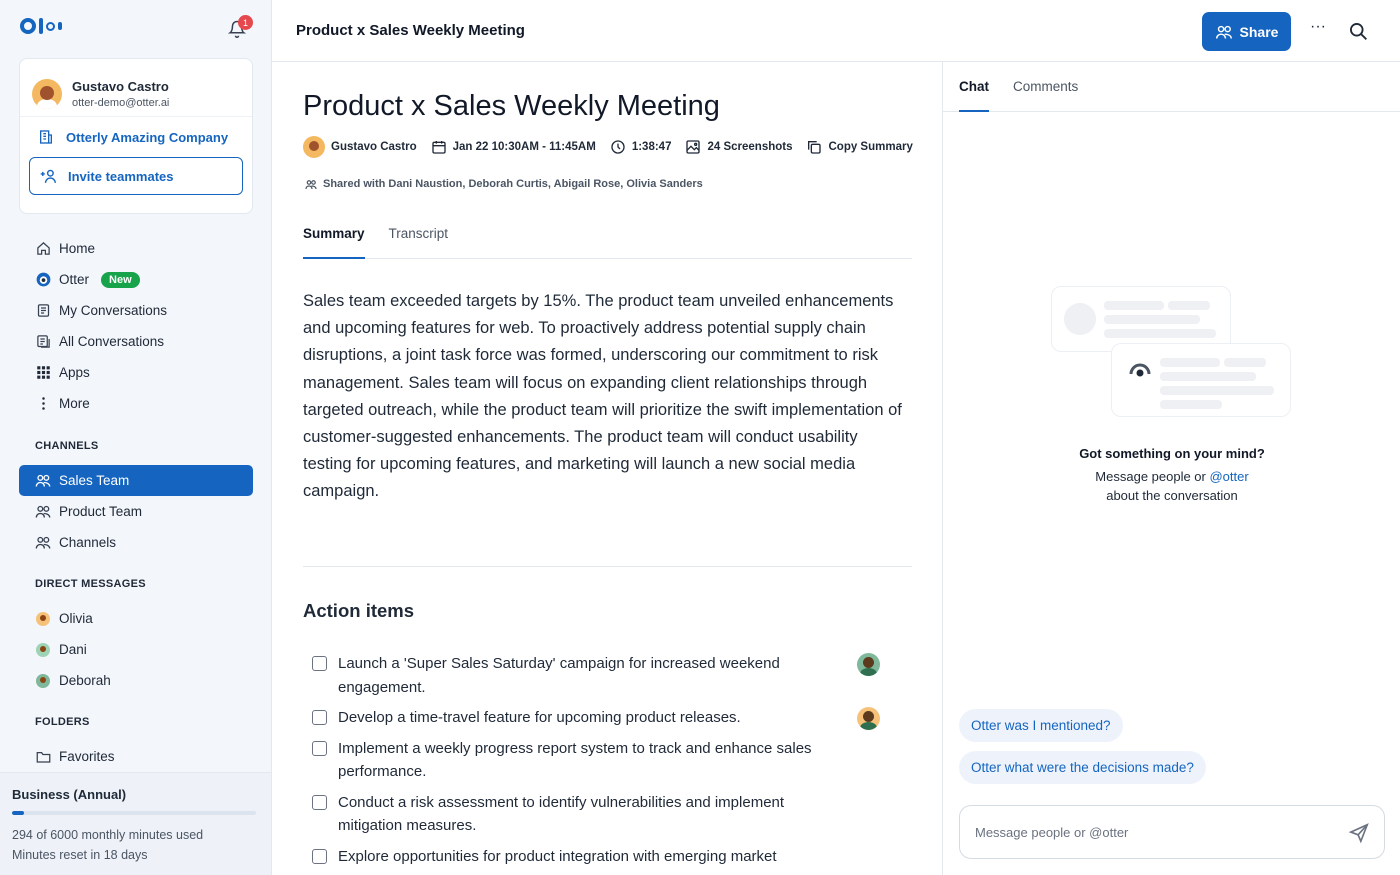  I want to click on search-icon, so click(1358, 31).